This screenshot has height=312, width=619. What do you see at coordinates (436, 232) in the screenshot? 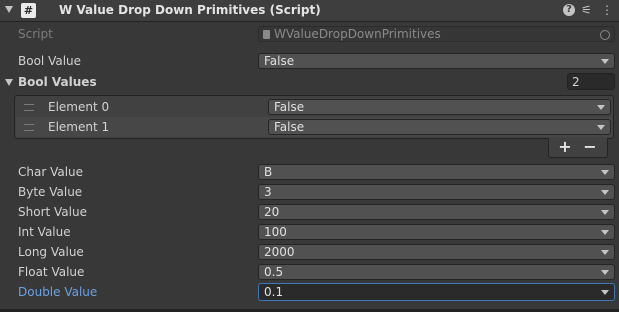
I see `int-value-dropdown: 100` at bounding box center [436, 232].